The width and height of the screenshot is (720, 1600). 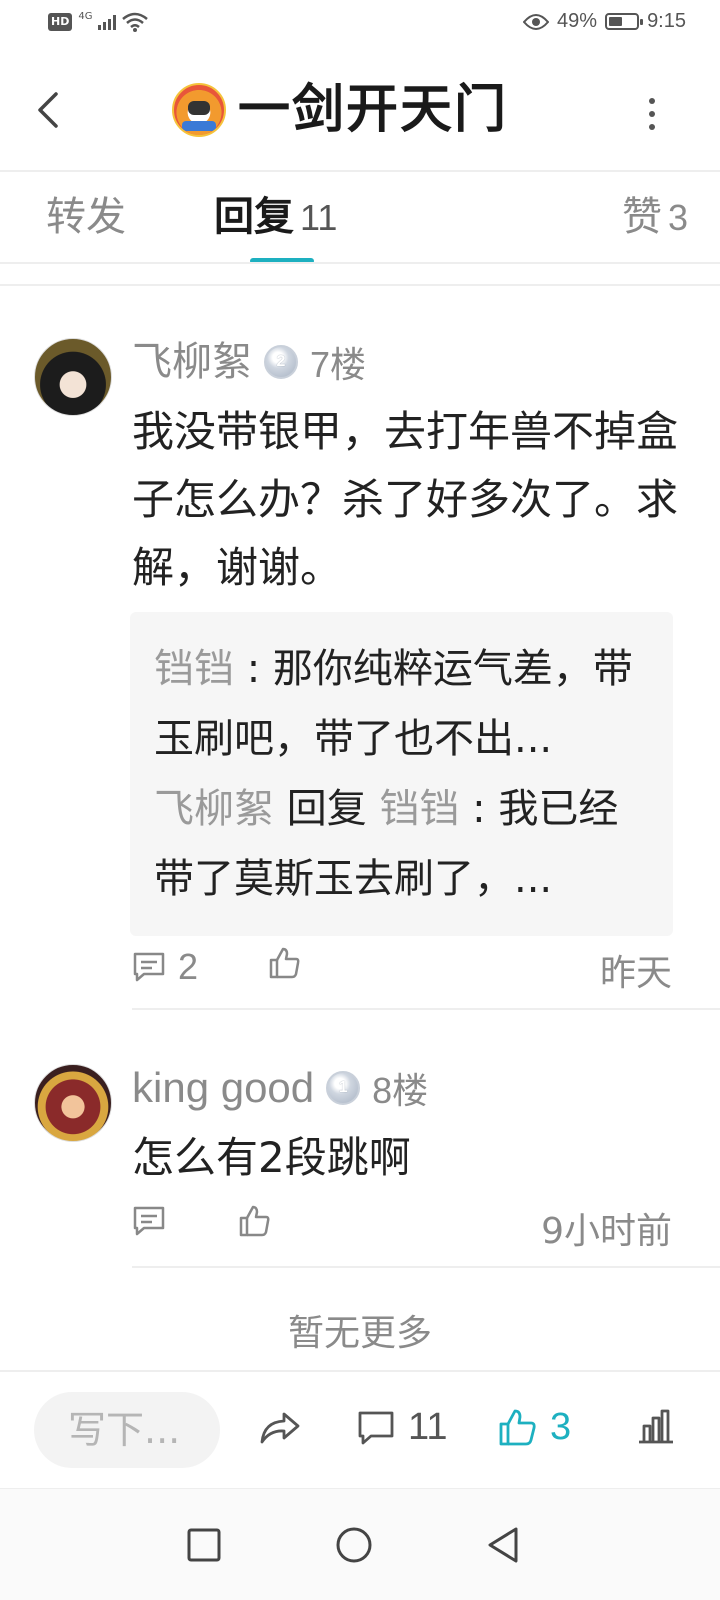 I want to click on bottom-action-bar: 11 3, so click(x=360, y=1429).